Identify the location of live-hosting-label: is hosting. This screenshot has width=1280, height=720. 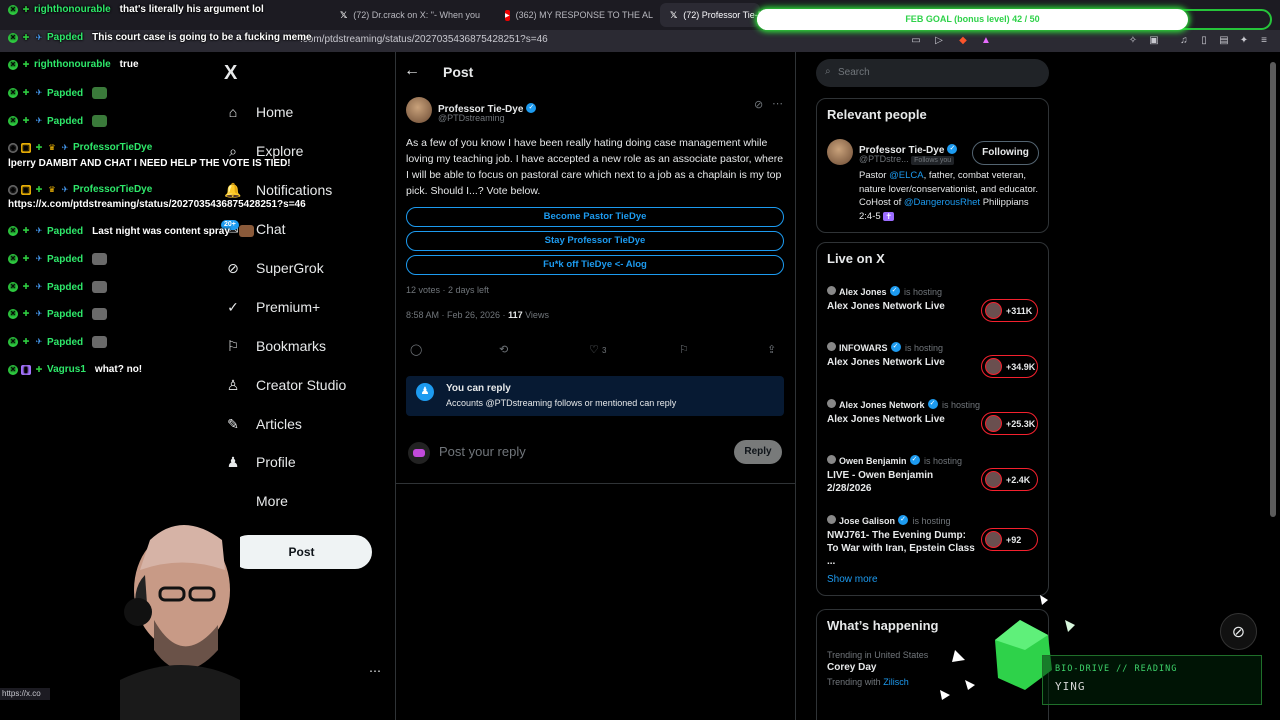
(942, 461).